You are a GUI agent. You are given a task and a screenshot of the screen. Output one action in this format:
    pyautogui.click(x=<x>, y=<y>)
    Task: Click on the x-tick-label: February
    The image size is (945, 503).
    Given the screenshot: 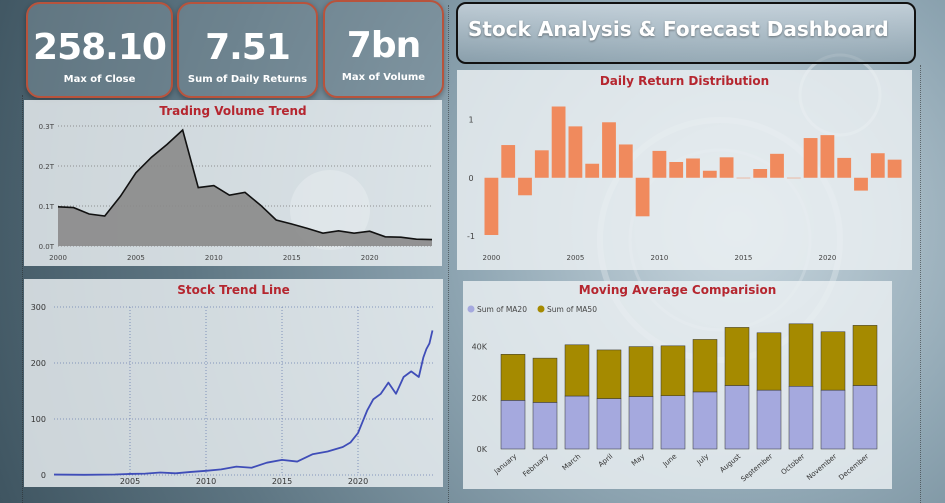 What is the action you would take?
    pyautogui.click(x=535, y=465)
    